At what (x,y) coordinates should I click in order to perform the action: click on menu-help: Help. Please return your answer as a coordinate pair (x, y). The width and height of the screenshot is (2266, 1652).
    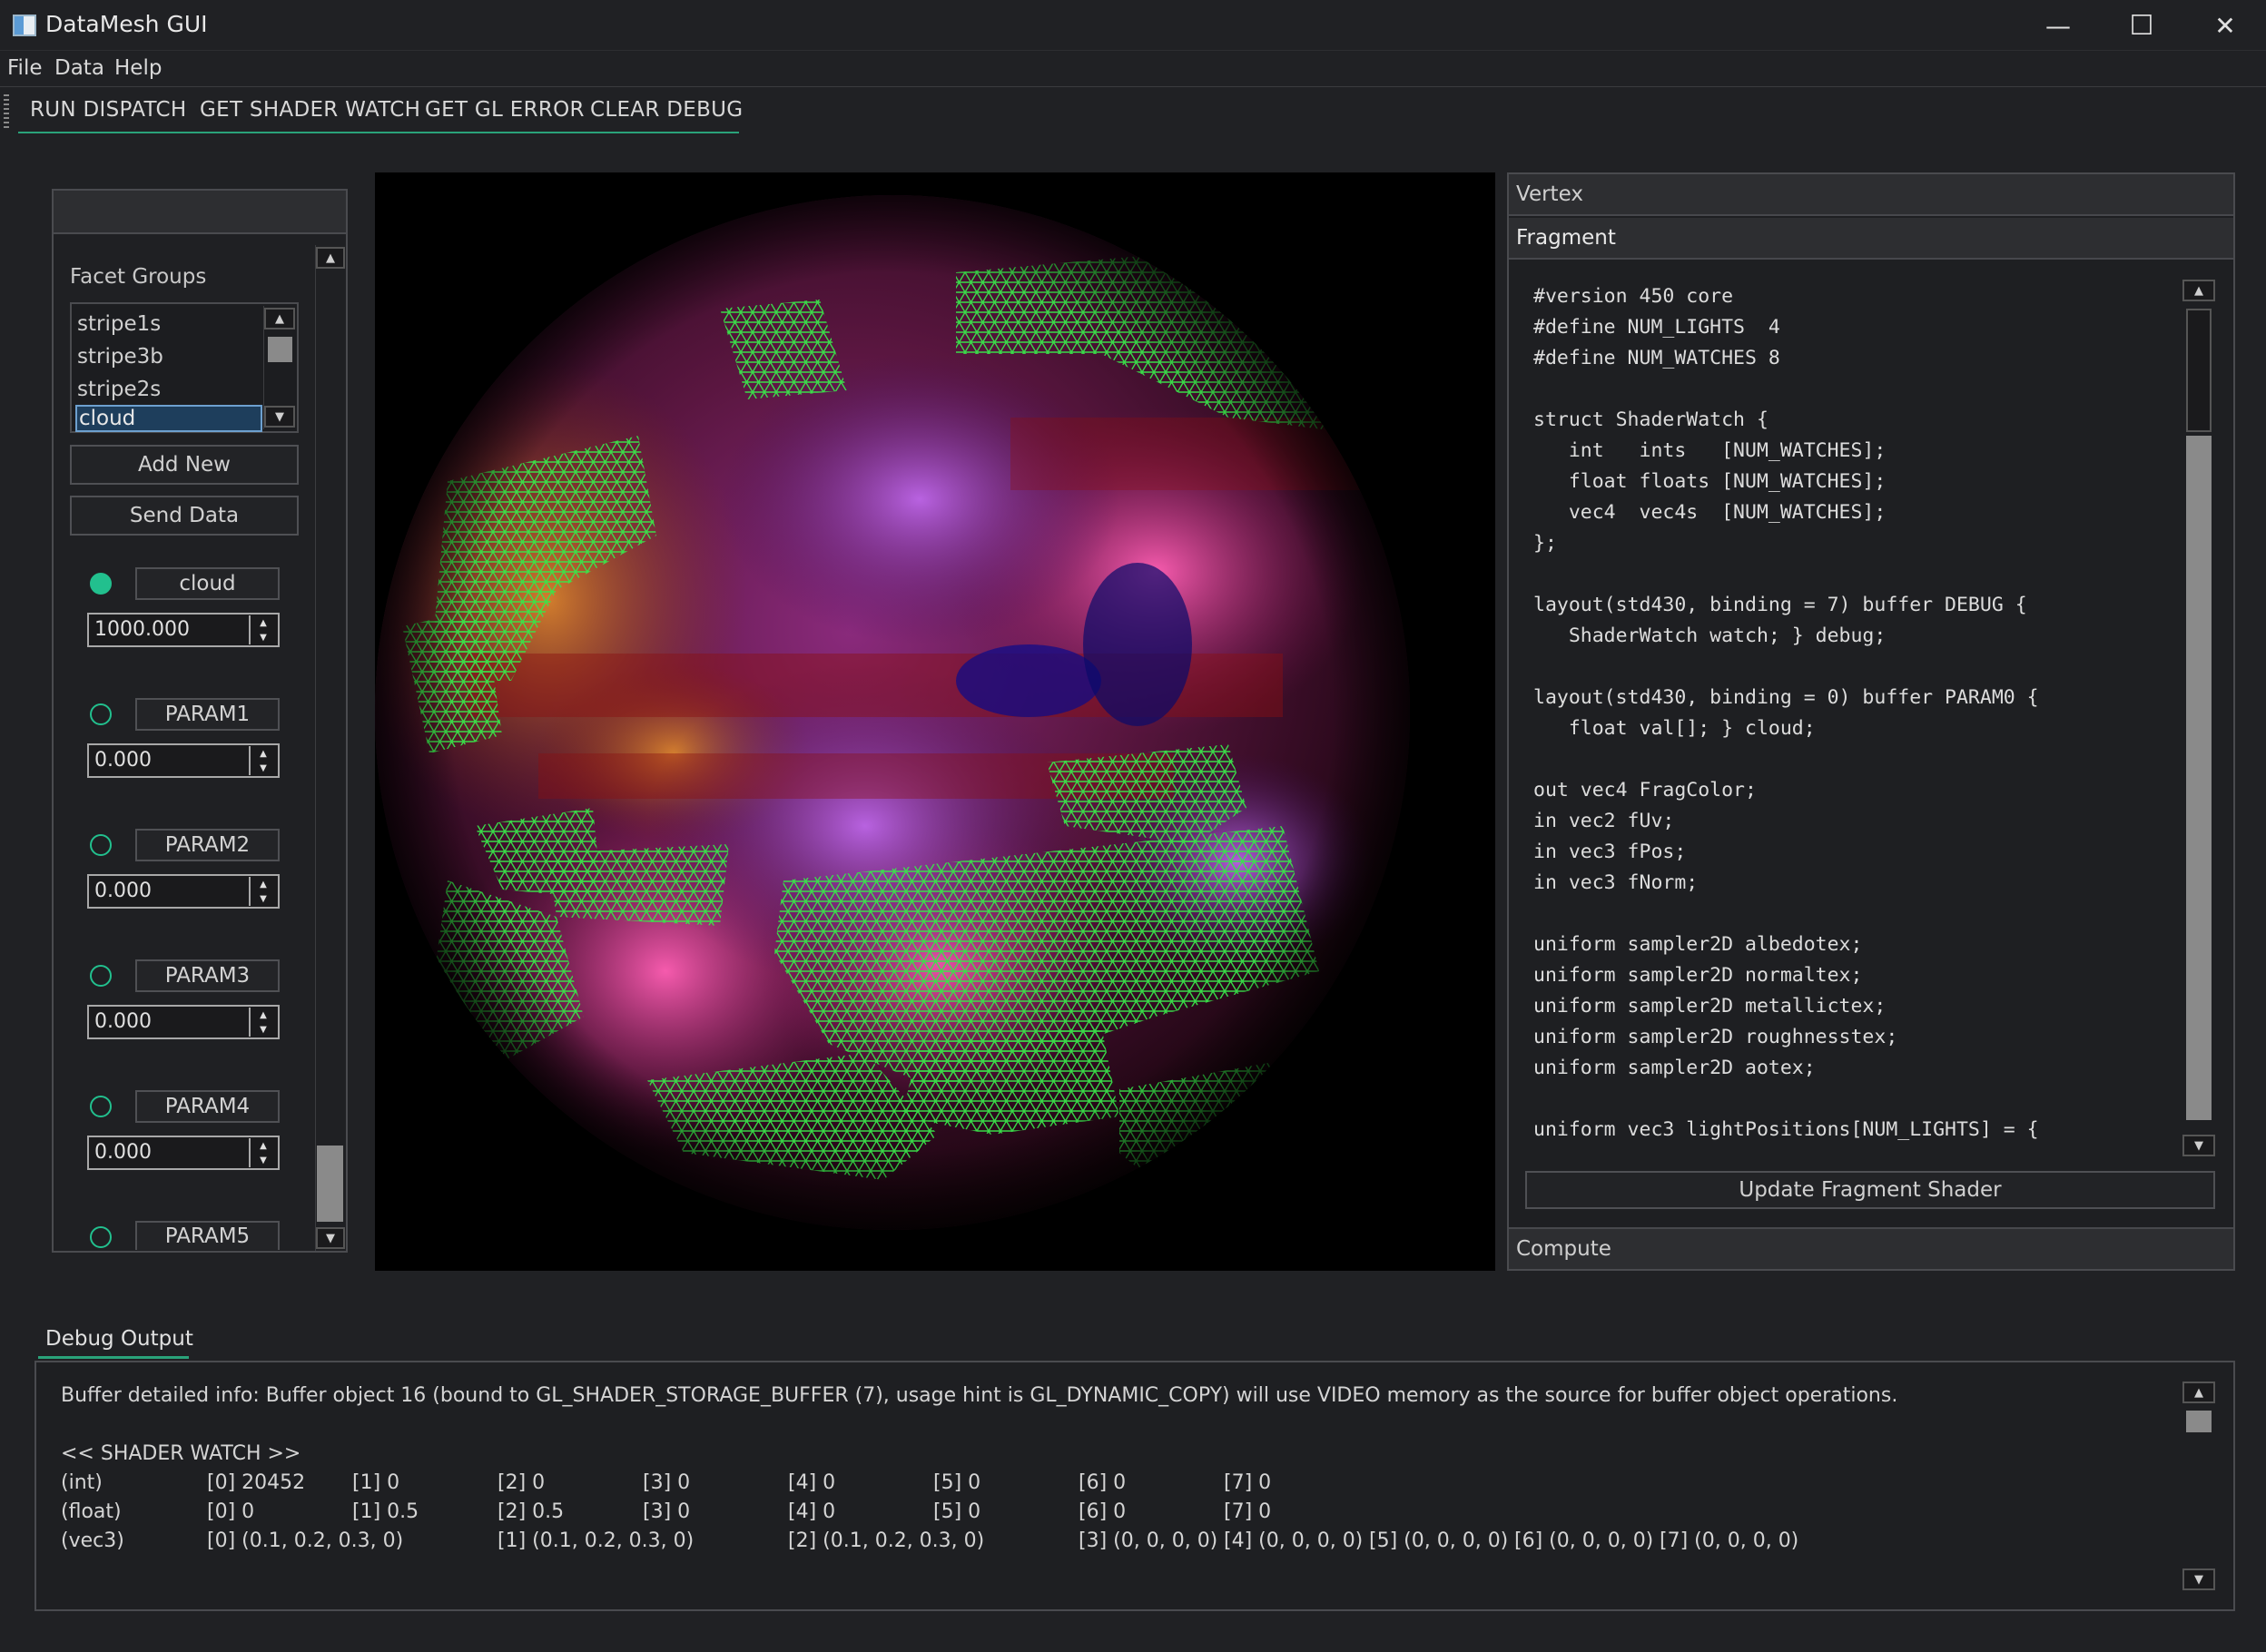
    Looking at the image, I should click on (138, 68).